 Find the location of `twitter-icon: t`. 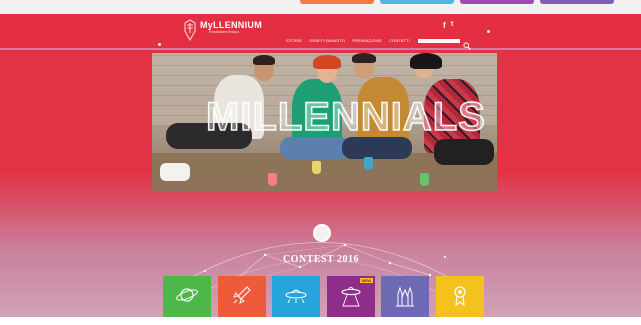

twitter-icon: t is located at coordinates (452, 24).